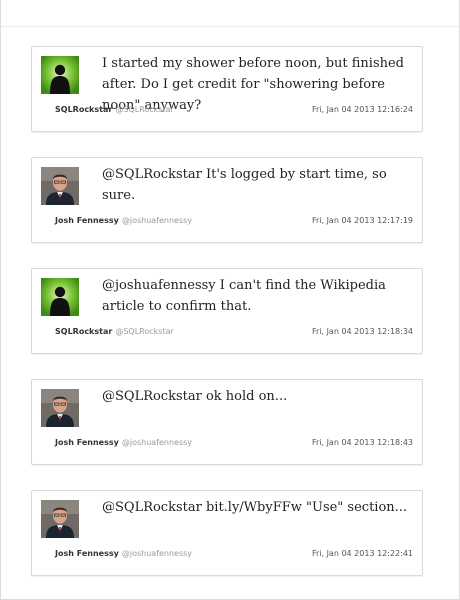 This screenshot has width=460, height=600. I want to click on tweet-timestamp: Fri, Jan 04 2013 12:22:41, so click(362, 554).